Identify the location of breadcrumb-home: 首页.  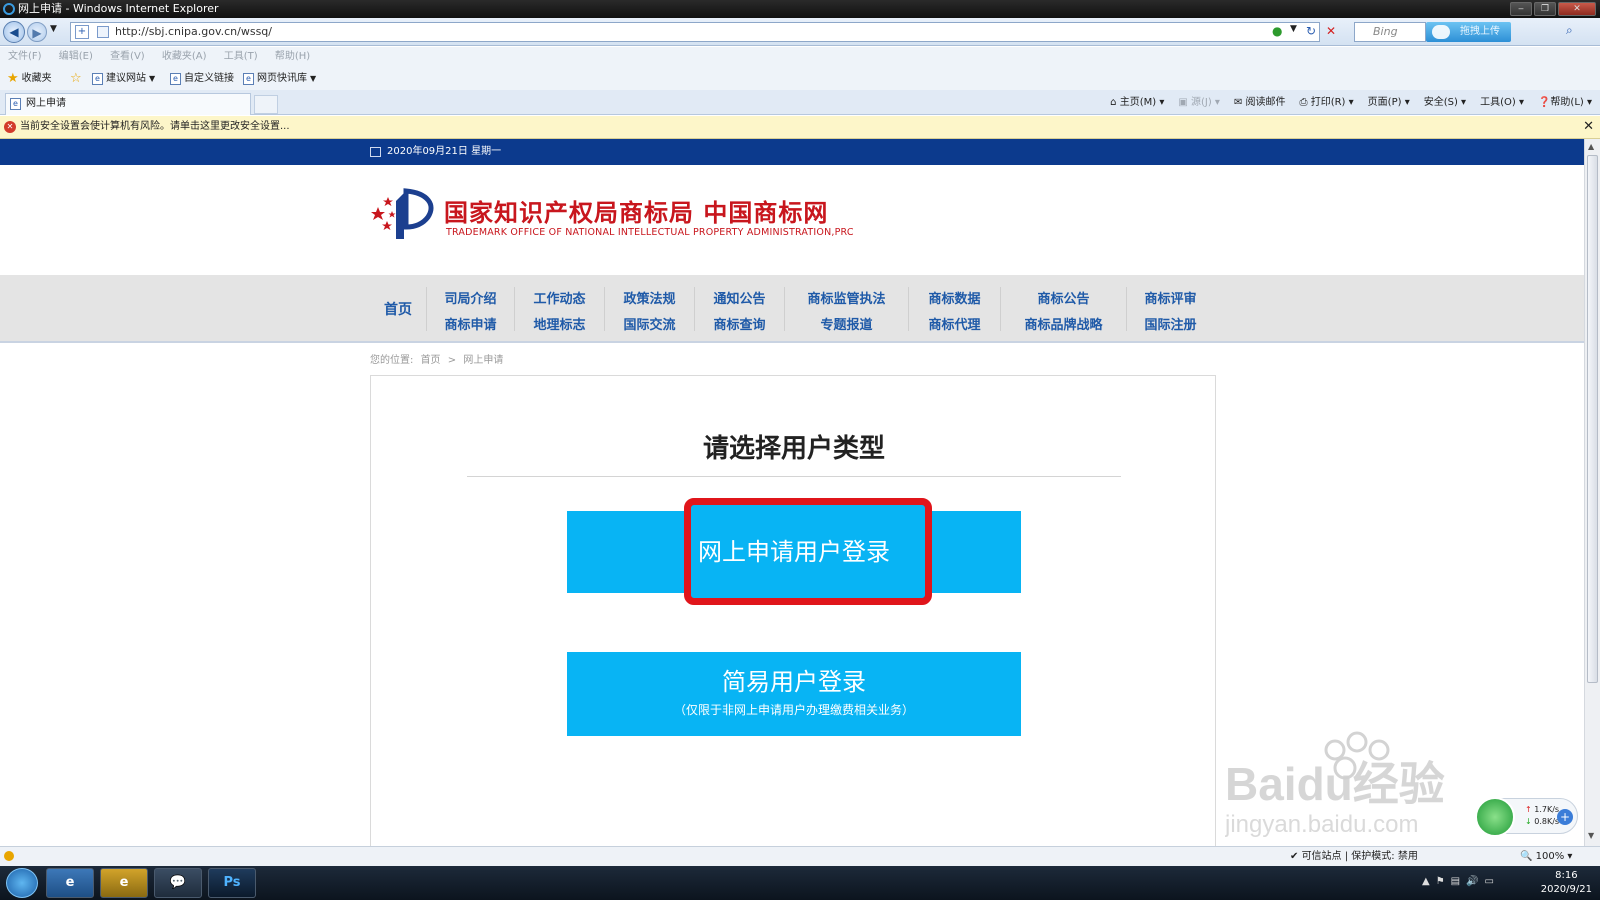
(431, 360).